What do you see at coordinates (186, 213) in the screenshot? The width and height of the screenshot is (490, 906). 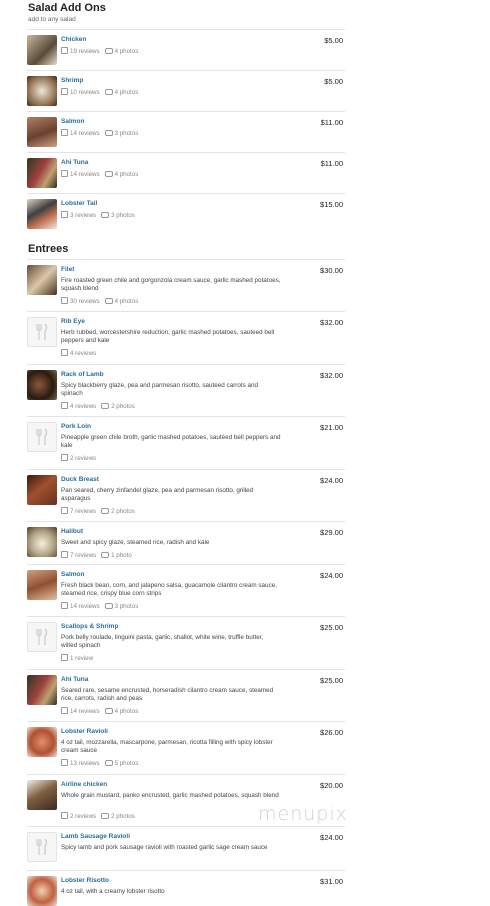 I see `menu-item: Lobster Tail $15.00 3 reviews 3 photos` at bounding box center [186, 213].